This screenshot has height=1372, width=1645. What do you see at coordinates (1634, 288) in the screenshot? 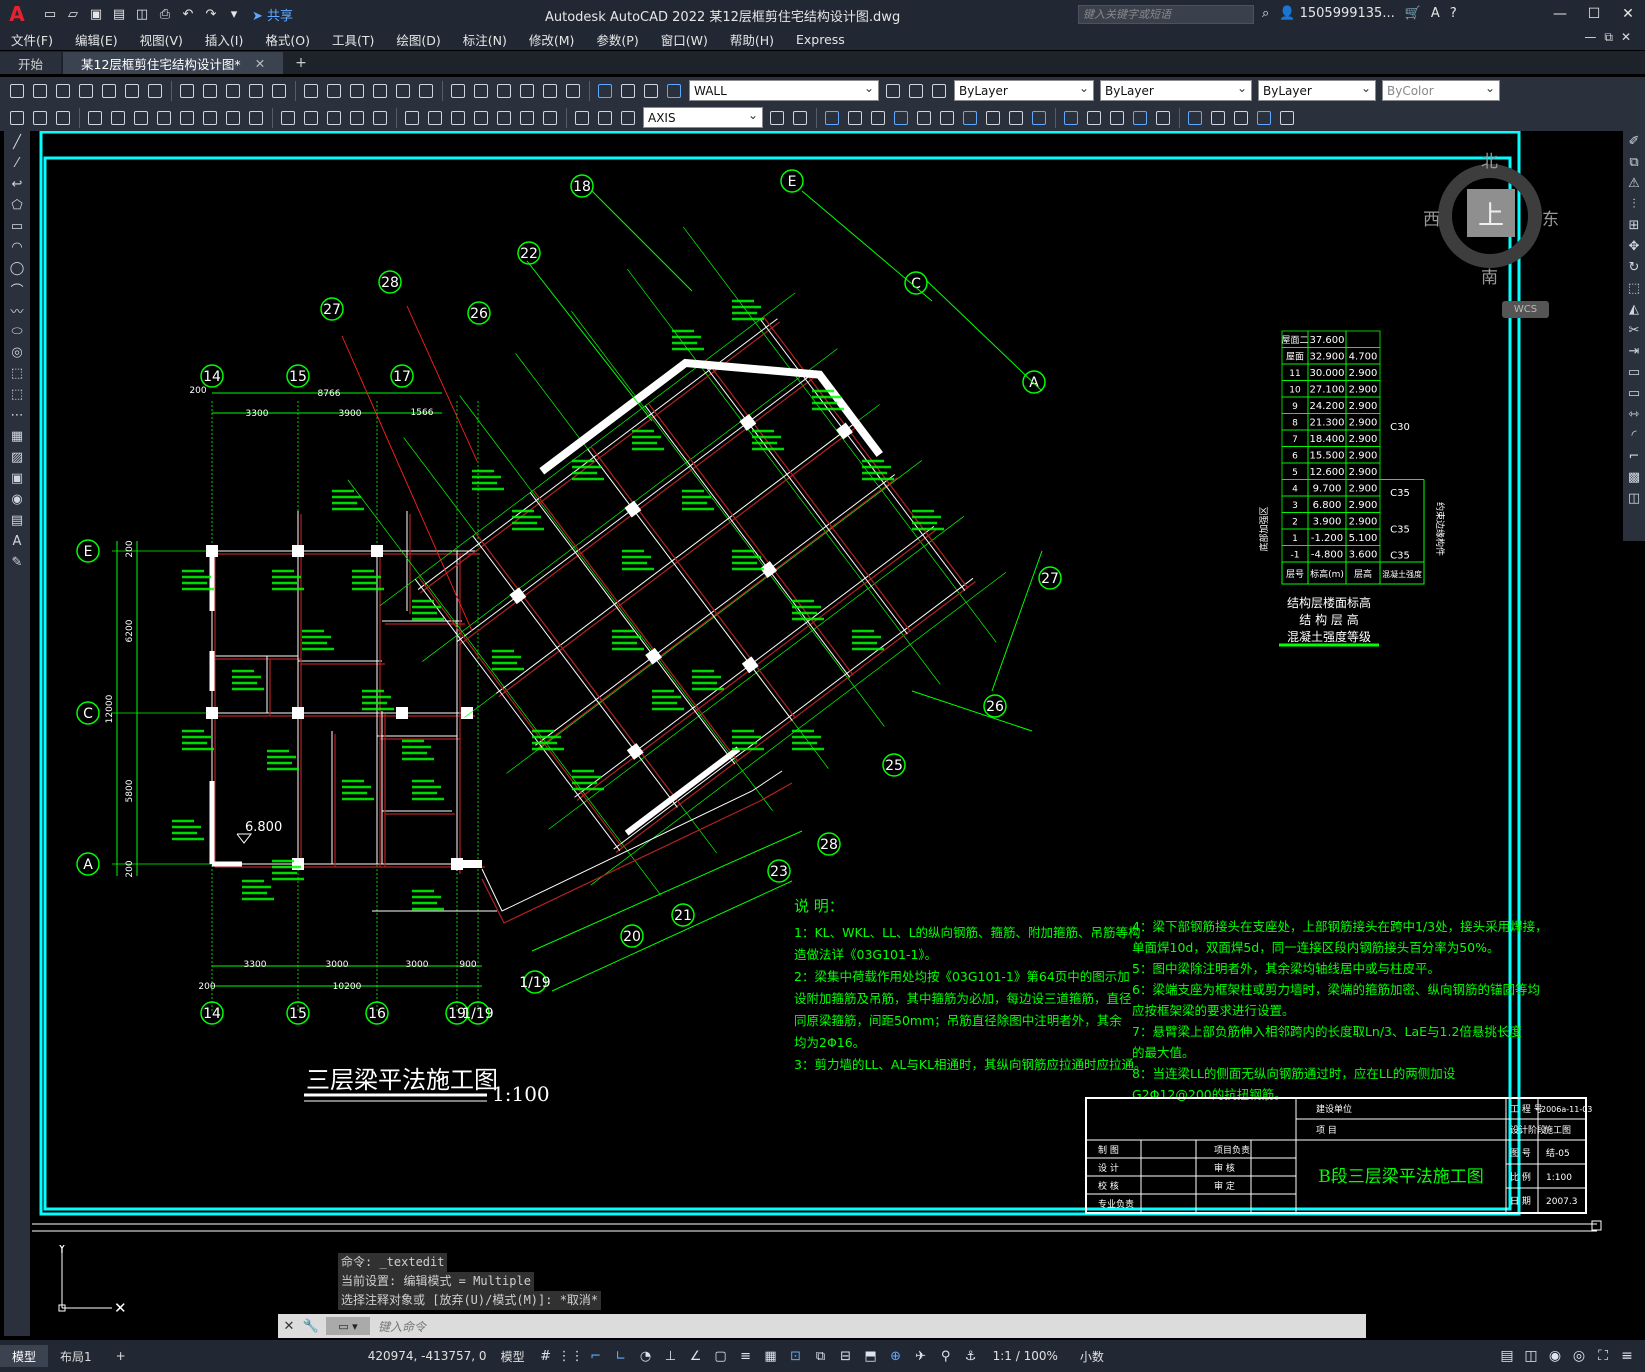
I see `modify-tool-icon: ⬚` at bounding box center [1634, 288].